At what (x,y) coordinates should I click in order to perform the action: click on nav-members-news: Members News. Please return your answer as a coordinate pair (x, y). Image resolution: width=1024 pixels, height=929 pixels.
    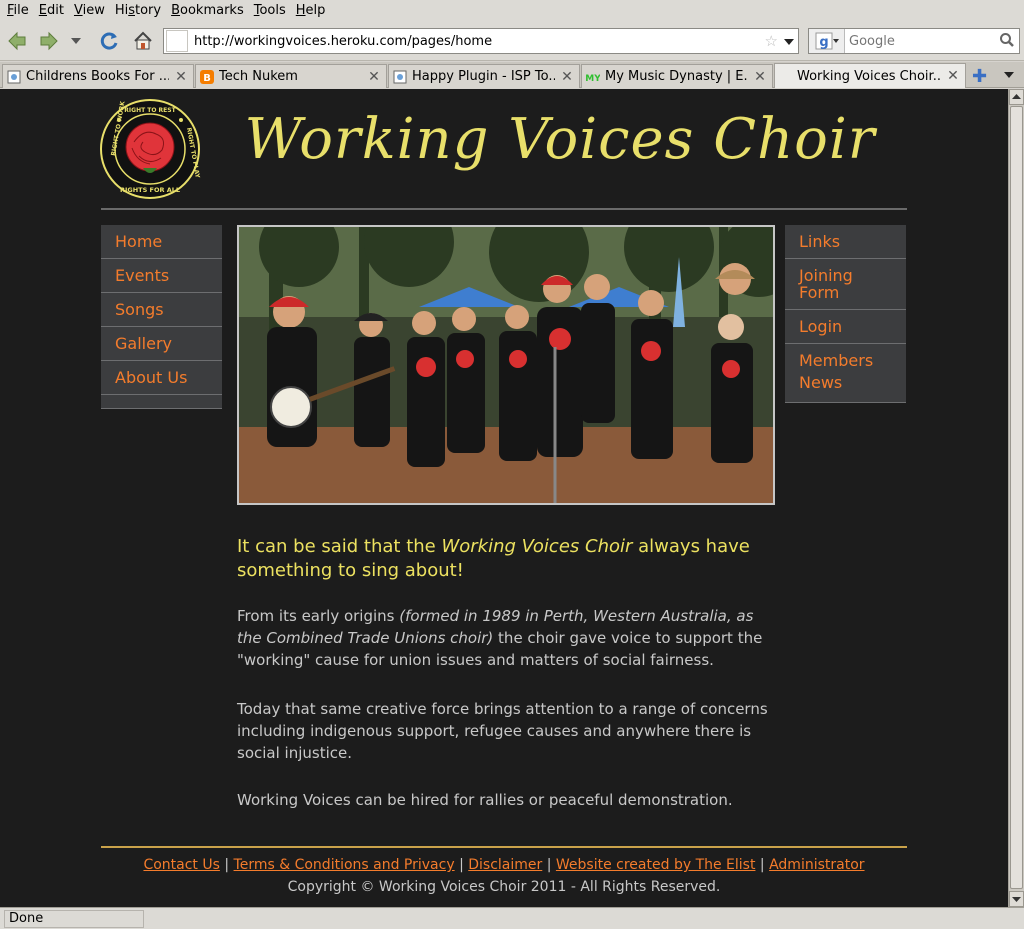
    Looking at the image, I should click on (845, 373).